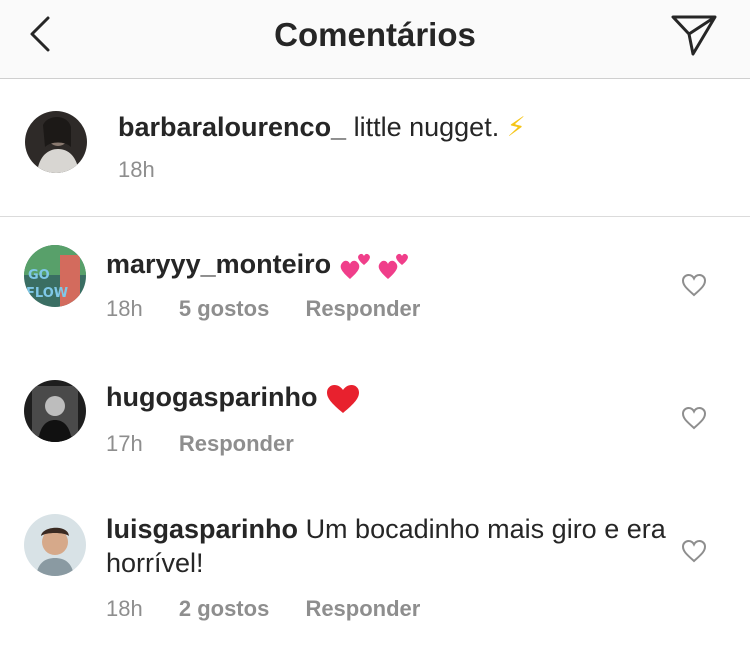  Describe the element at coordinates (426, 127) in the screenshot. I see `caption-message: little nugget.` at that location.